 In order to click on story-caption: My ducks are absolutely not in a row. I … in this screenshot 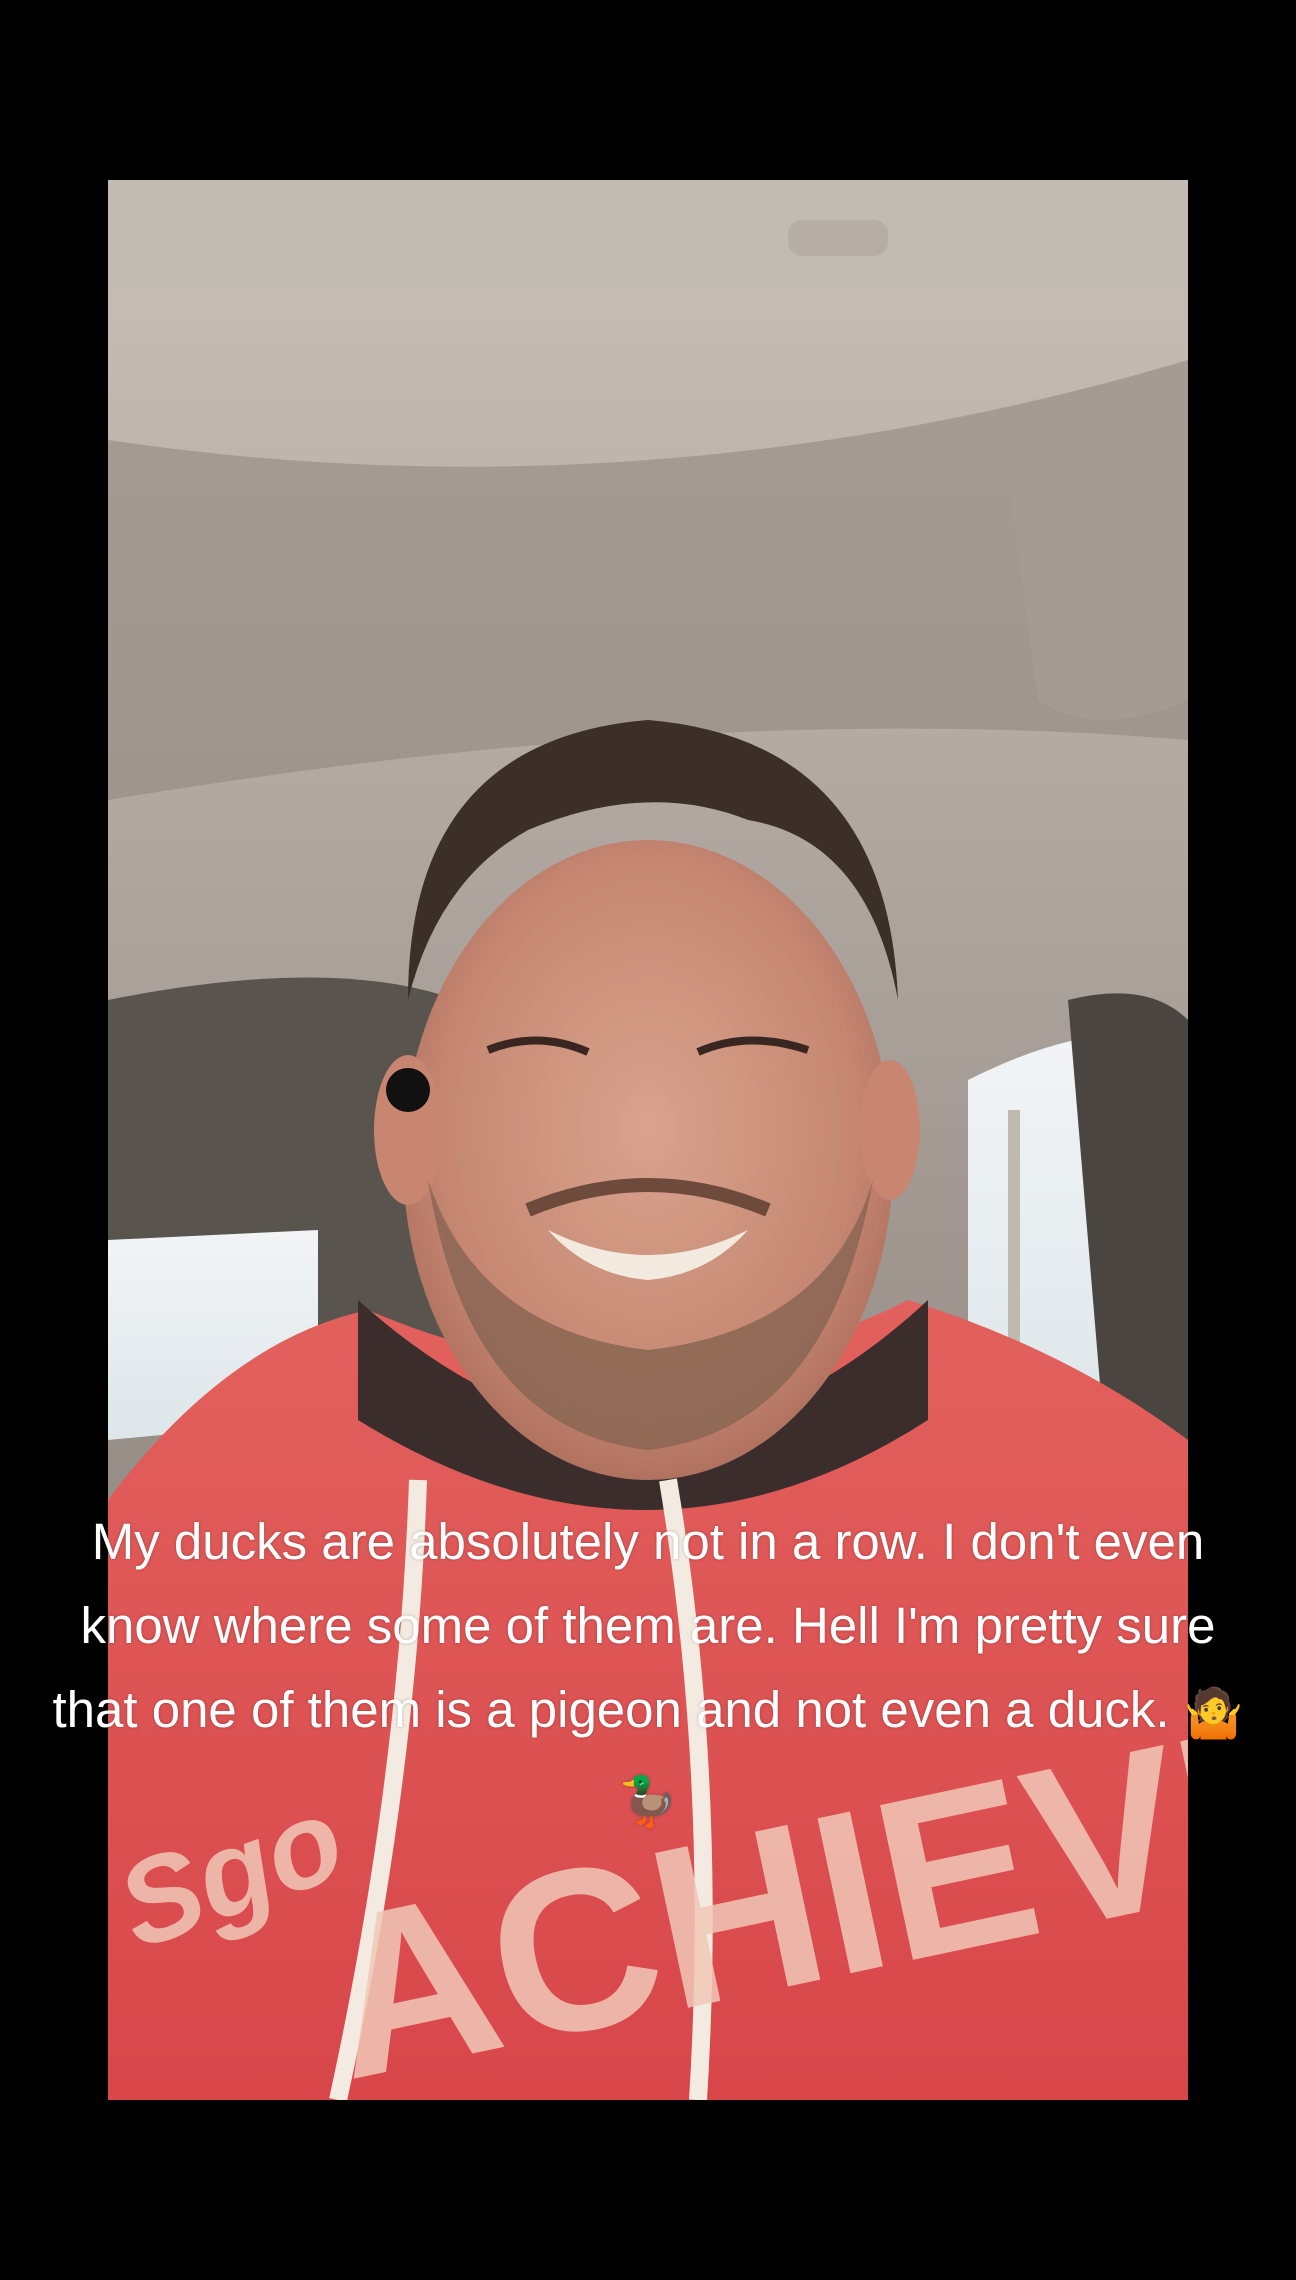, I will do `click(648, 1671)`.